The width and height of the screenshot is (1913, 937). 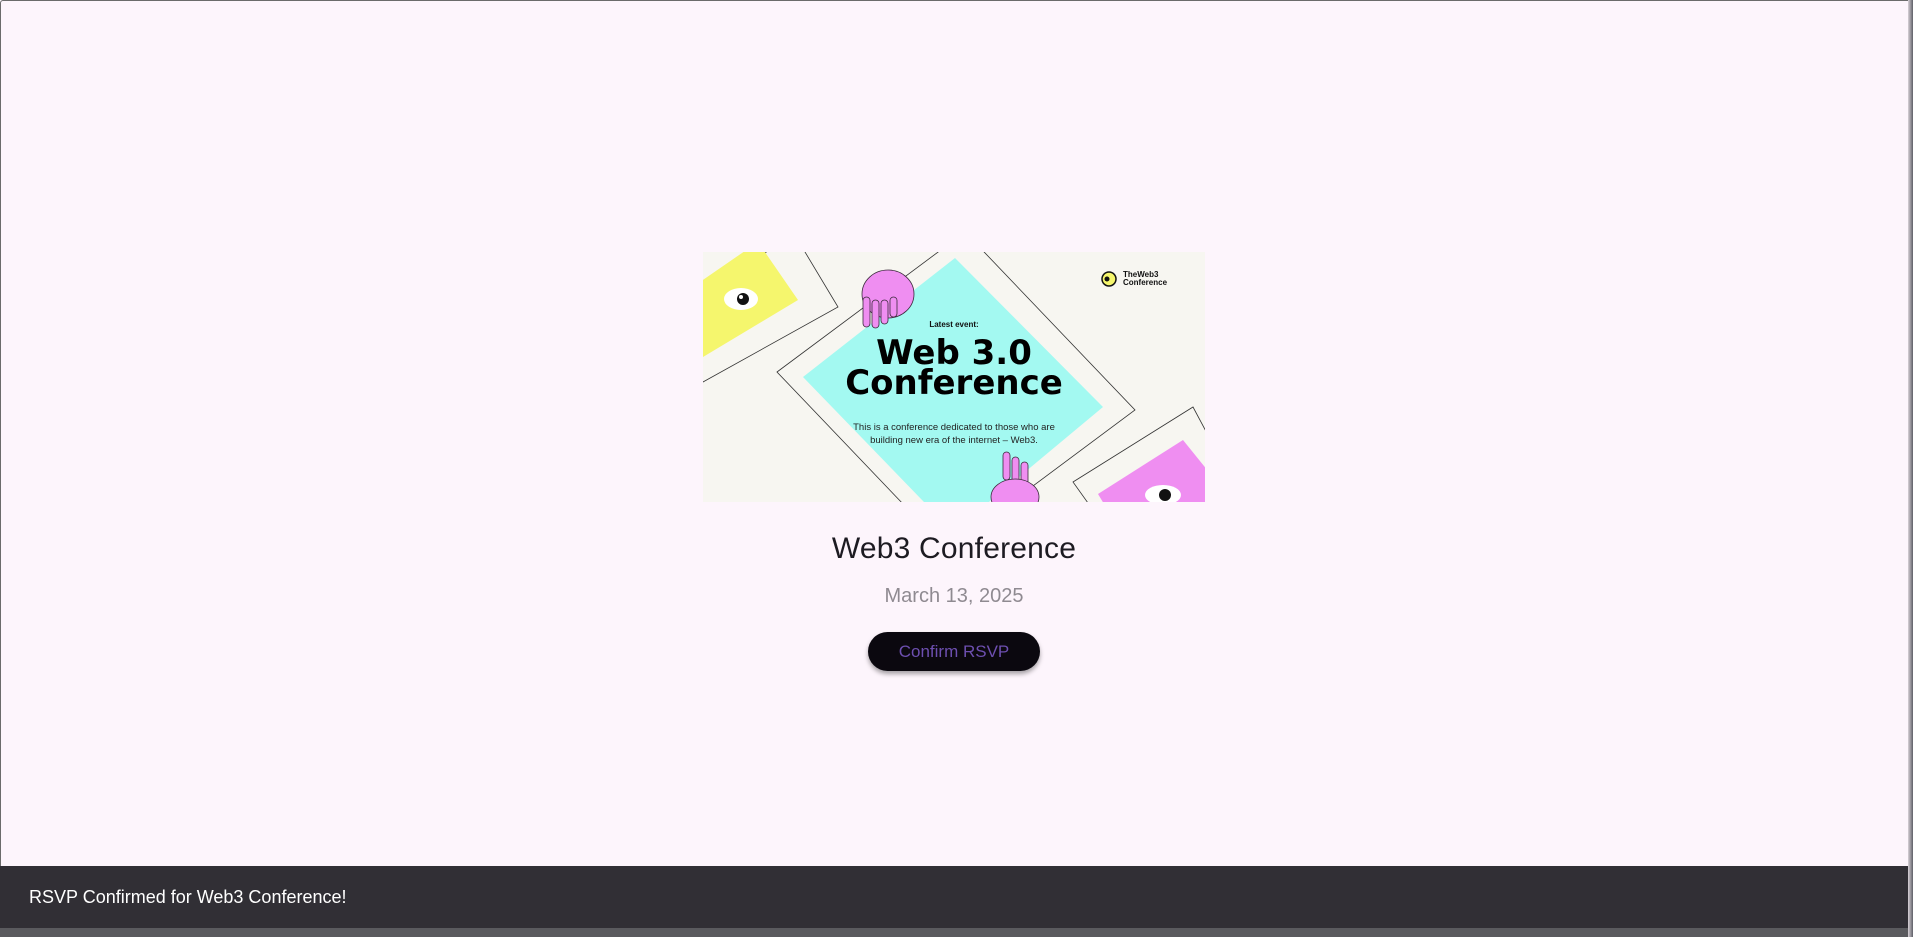 What do you see at coordinates (954, 651) in the screenshot?
I see `confirm-rsvp-button: Confirm RSVP` at bounding box center [954, 651].